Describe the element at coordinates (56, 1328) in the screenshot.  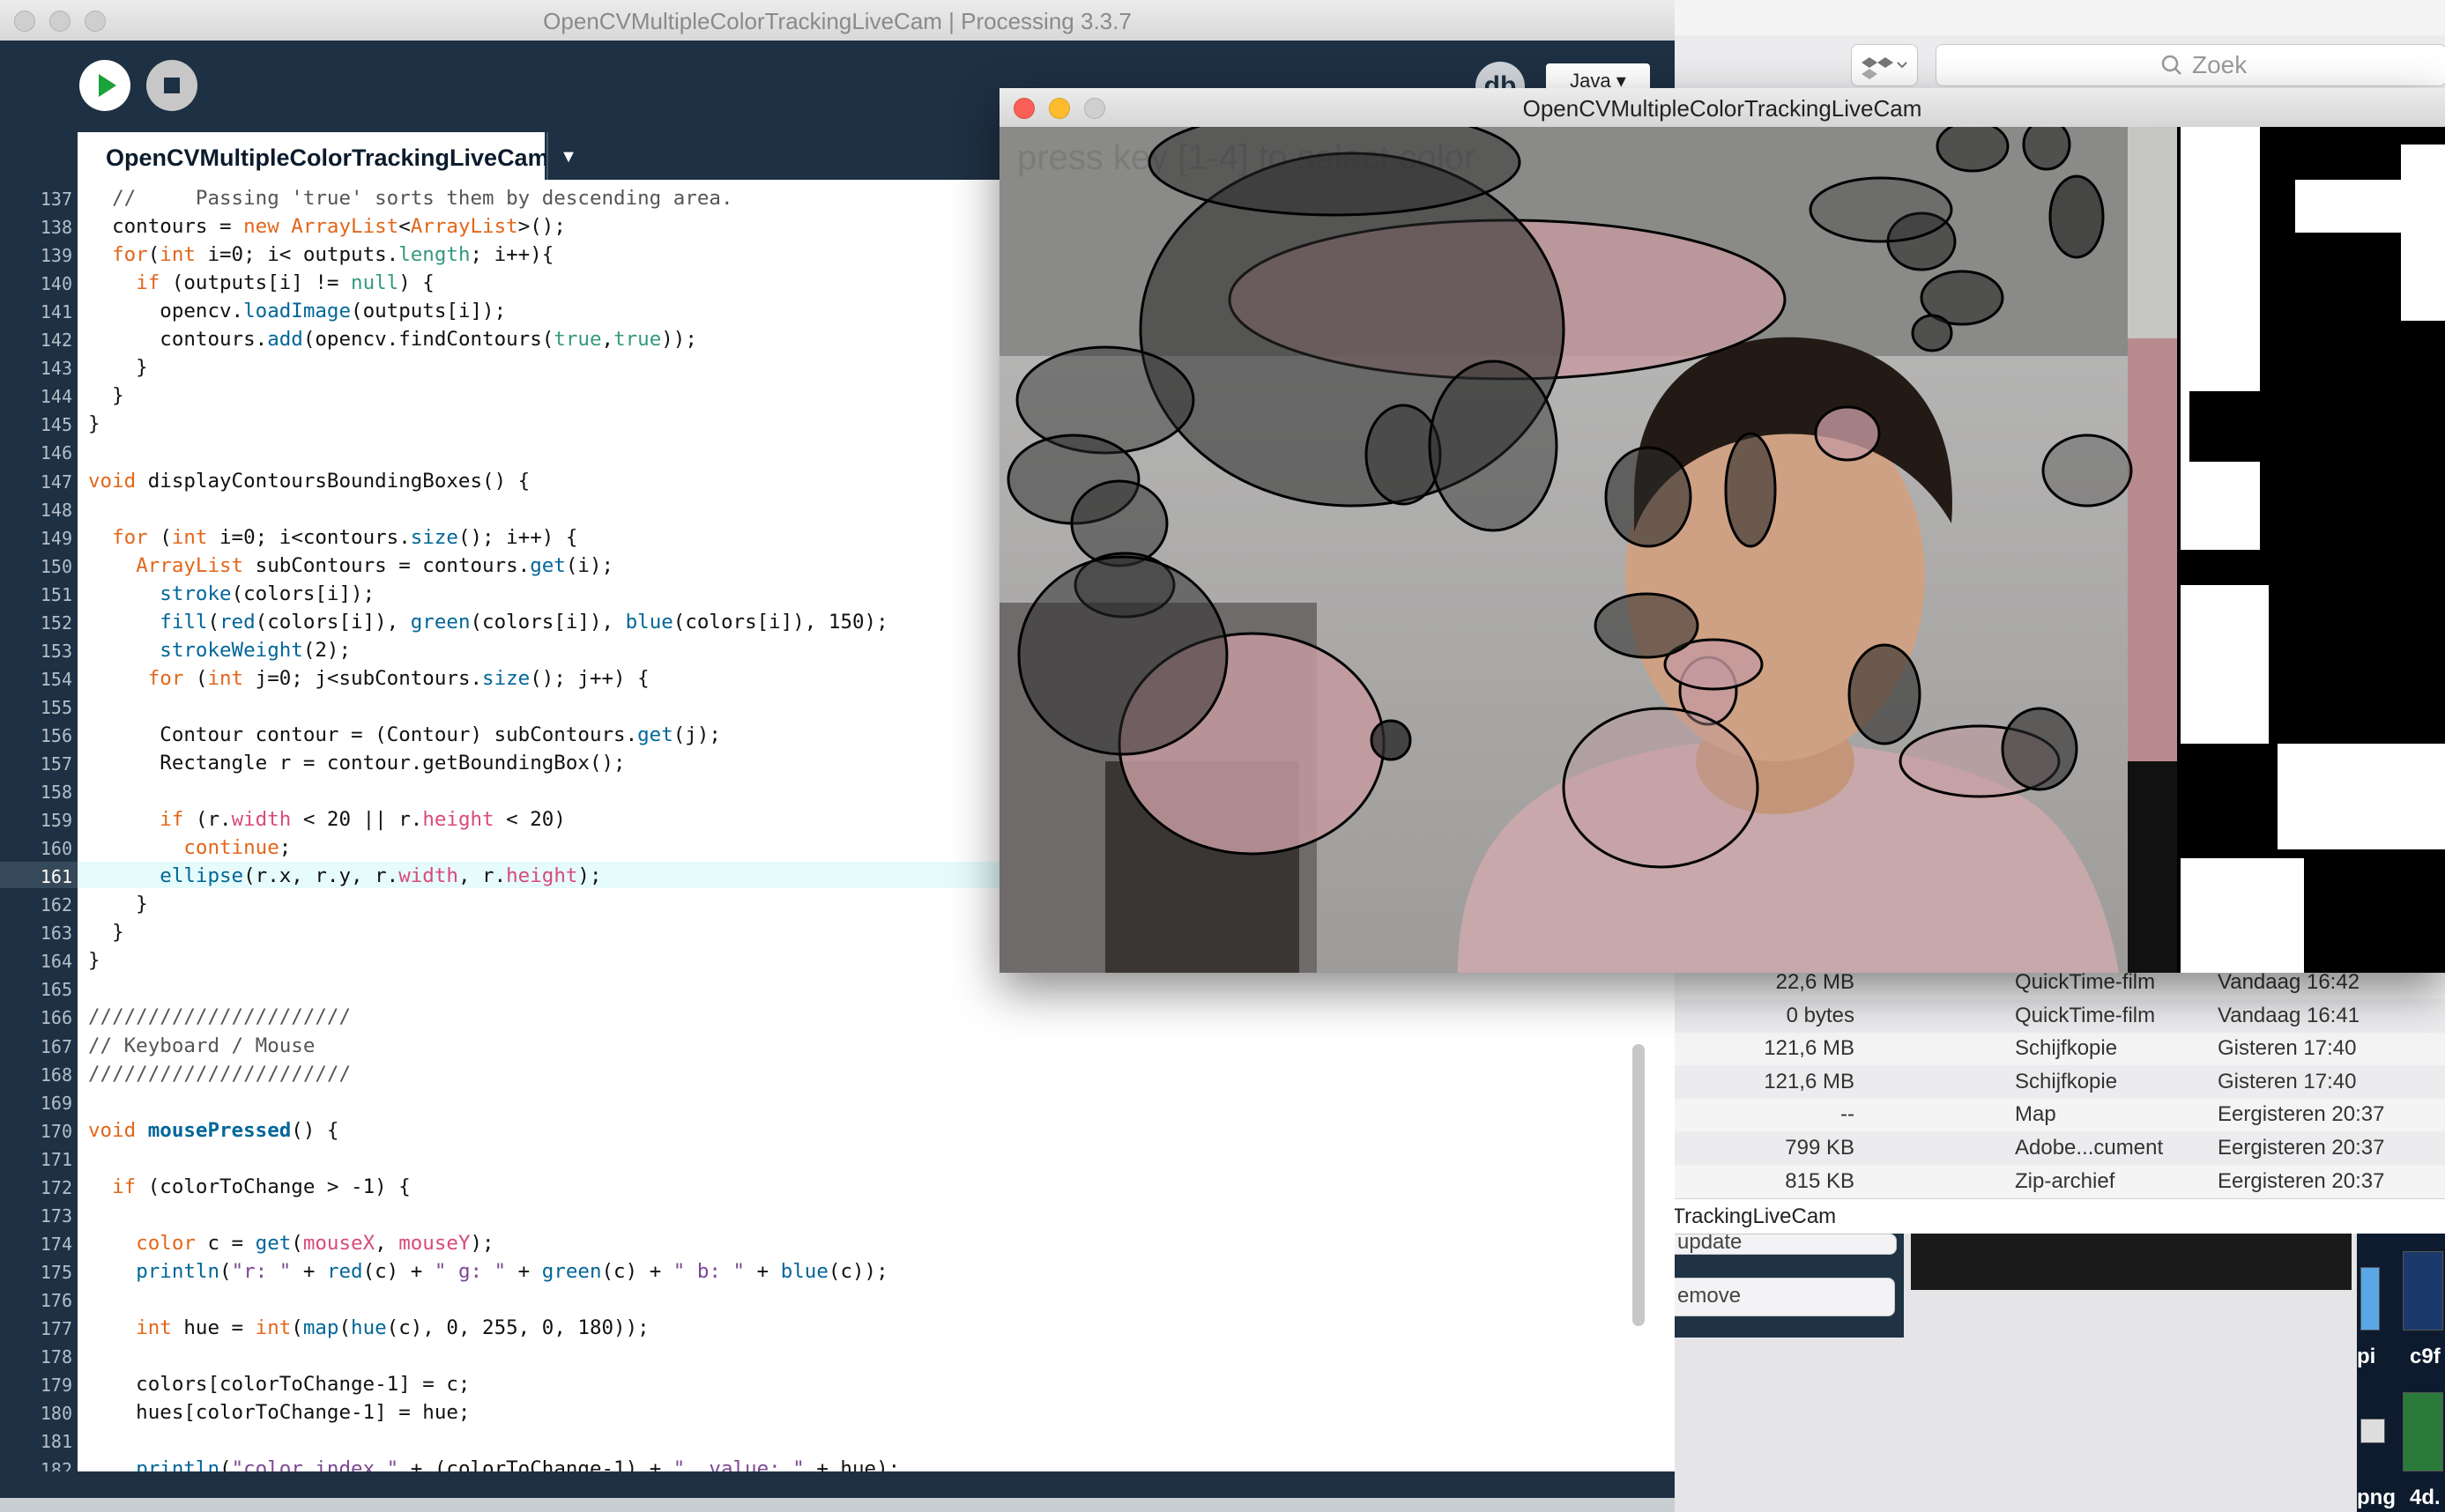
I see `line-number: 177` at that location.